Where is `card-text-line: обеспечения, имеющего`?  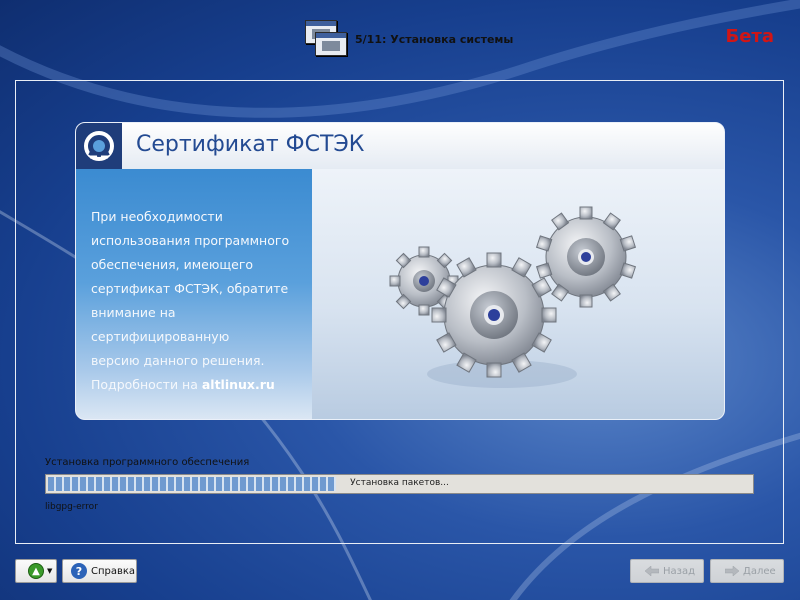
card-text-line: обеспечения, имеющего is located at coordinates (172, 264).